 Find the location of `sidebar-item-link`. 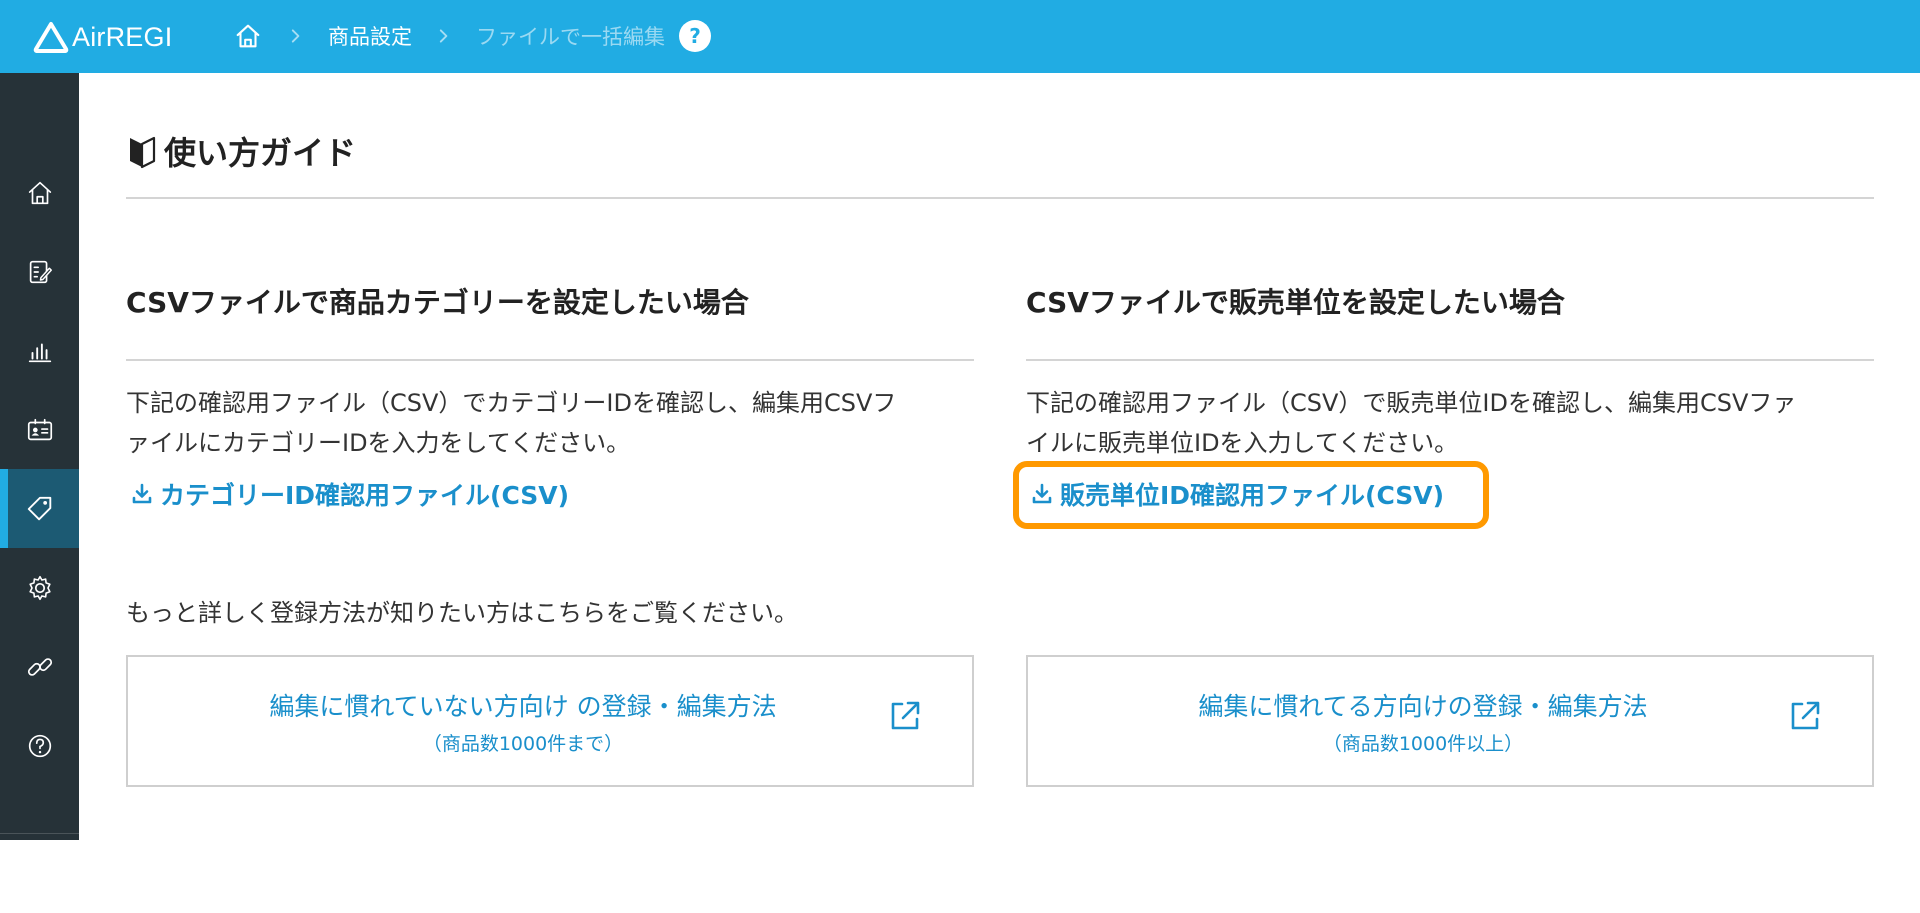

sidebar-item-link is located at coordinates (39, 666).